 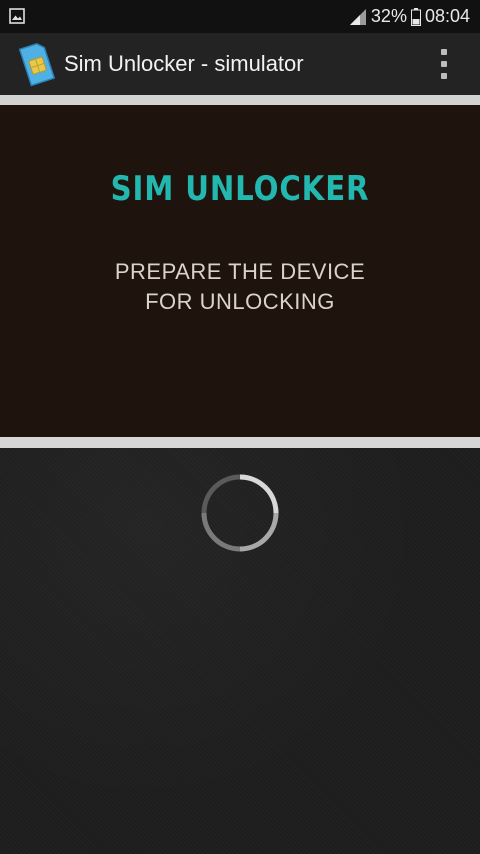 What do you see at coordinates (240, 189) in the screenshot?
I see `brand-title: SIM UNLOCKER` at bounding box center [240, 189].